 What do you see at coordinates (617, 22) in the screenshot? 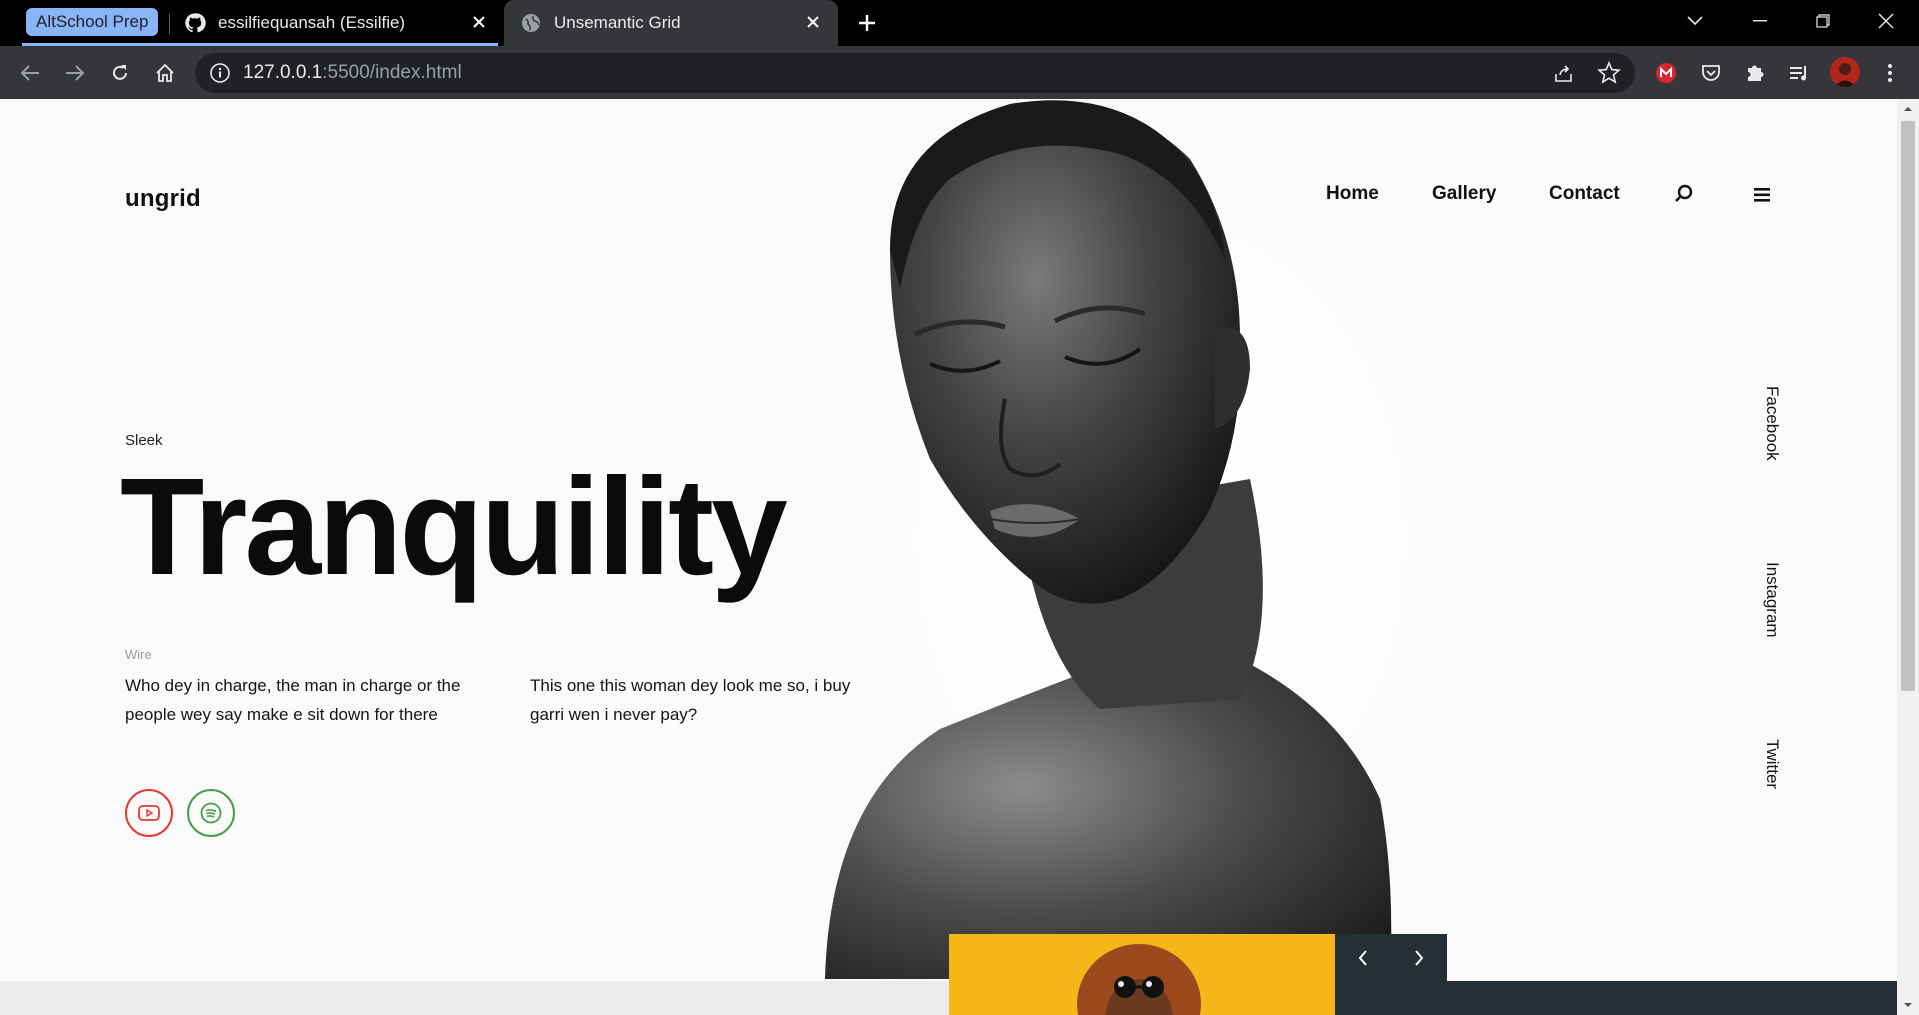
I see `tab-title: Unsemantic Grid` at bounding box center [617, 22].